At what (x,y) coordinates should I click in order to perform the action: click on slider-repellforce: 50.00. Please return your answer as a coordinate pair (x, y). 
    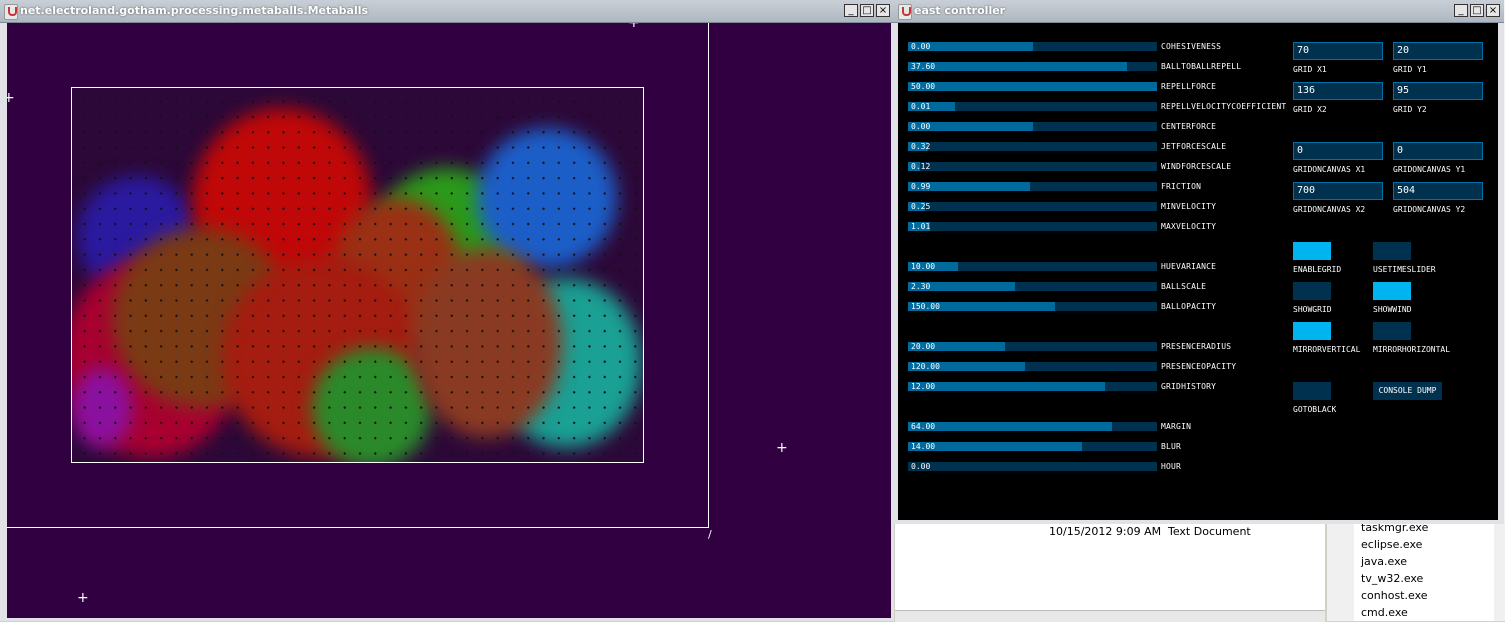
    Looking at the image, I should click on (1032, 86).